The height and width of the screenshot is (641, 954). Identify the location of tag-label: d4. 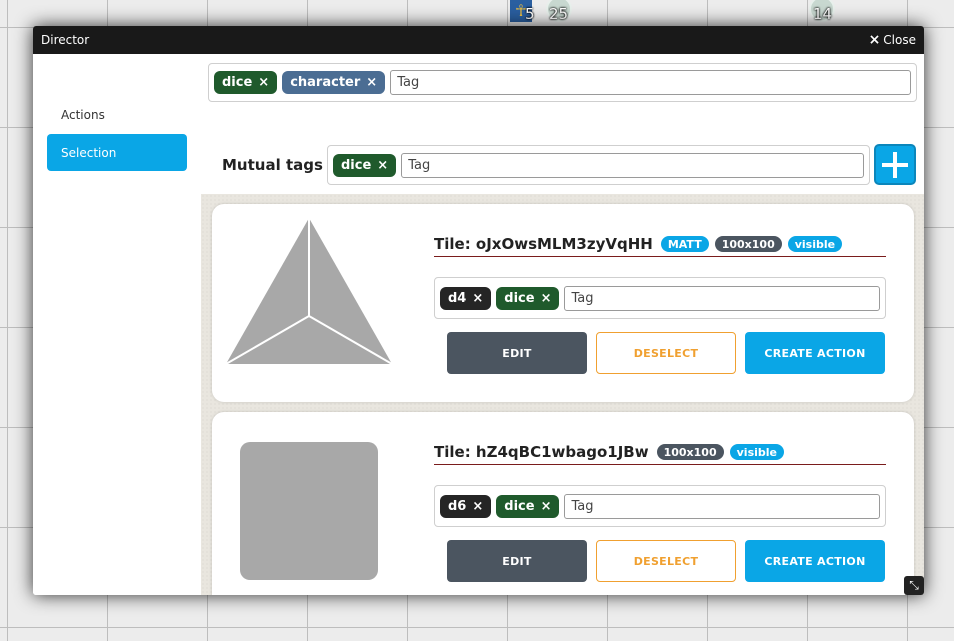
(457, 298).